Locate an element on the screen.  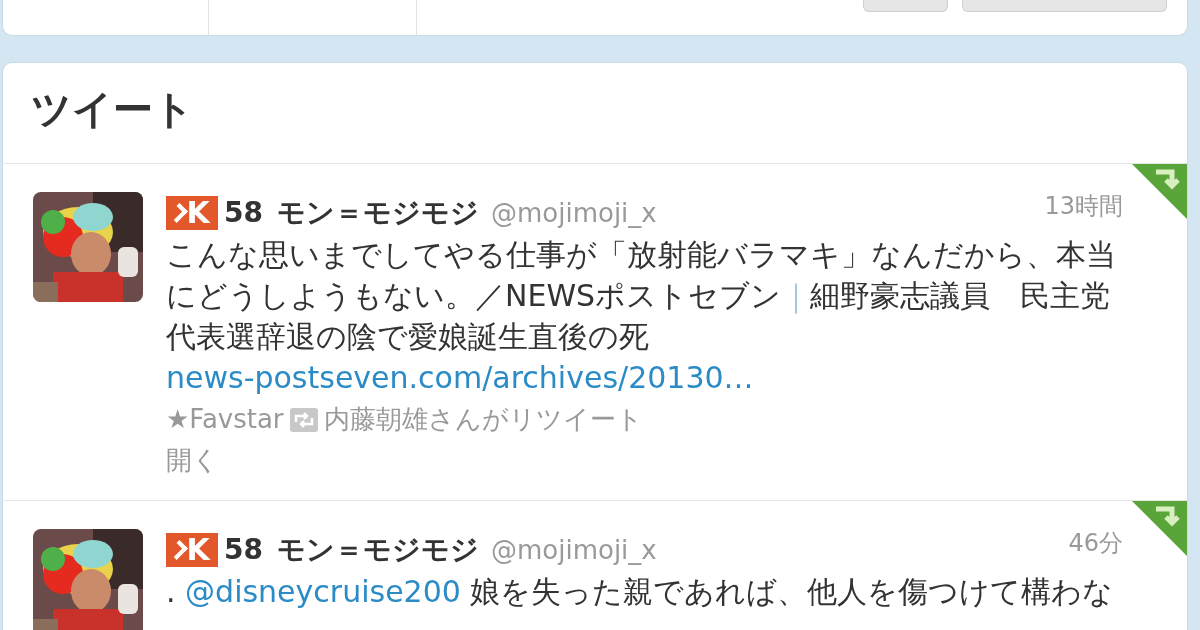
tweet-time: 46分 is located at coordinates (1095, 543).